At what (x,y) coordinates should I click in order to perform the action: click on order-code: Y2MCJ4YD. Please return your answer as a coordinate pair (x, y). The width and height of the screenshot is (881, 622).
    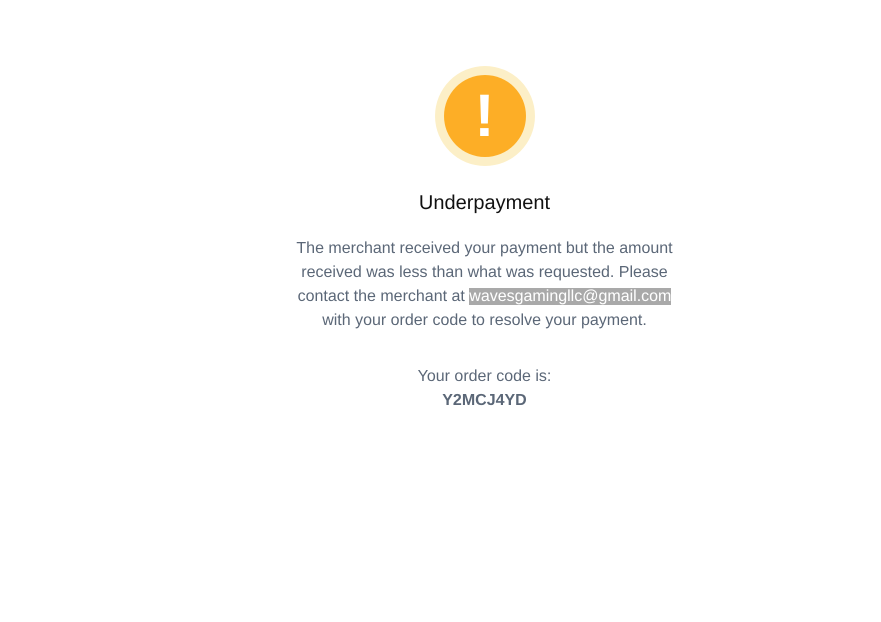
    Looking at the image, I should click on (484, 401).